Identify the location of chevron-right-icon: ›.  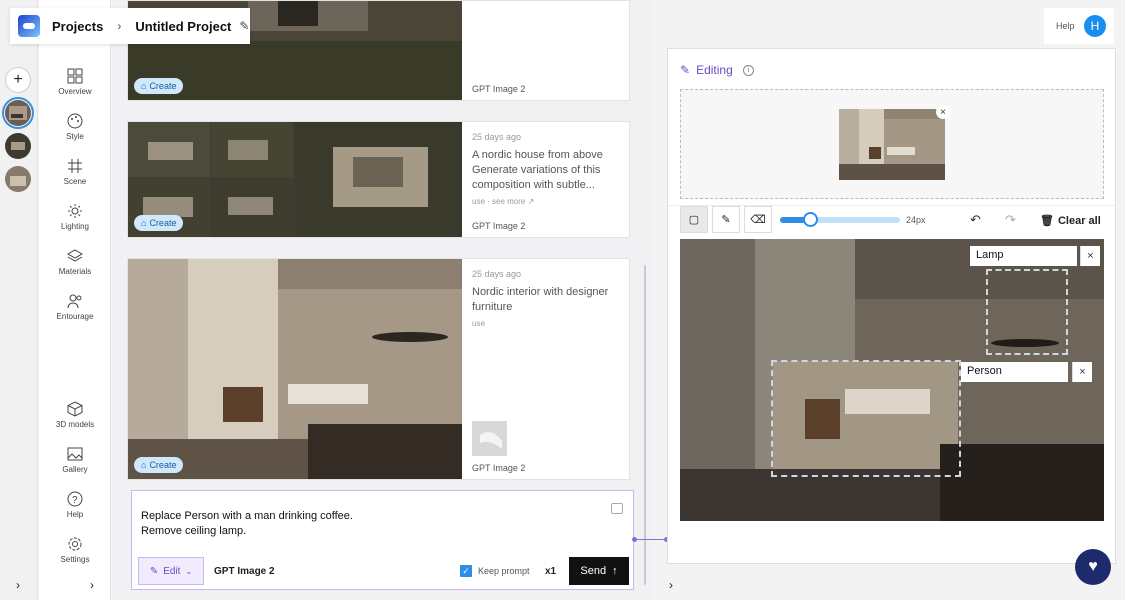
(119, 26).